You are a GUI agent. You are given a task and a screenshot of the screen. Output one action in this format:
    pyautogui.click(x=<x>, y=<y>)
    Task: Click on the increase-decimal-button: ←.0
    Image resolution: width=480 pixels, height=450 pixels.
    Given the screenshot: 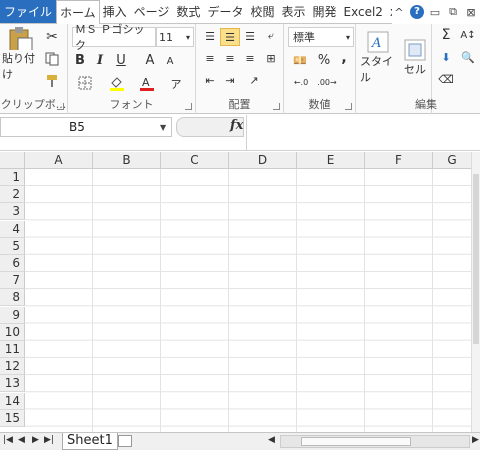 What is the action you would take?
    pyautogui.click(x=301, y=82)
    